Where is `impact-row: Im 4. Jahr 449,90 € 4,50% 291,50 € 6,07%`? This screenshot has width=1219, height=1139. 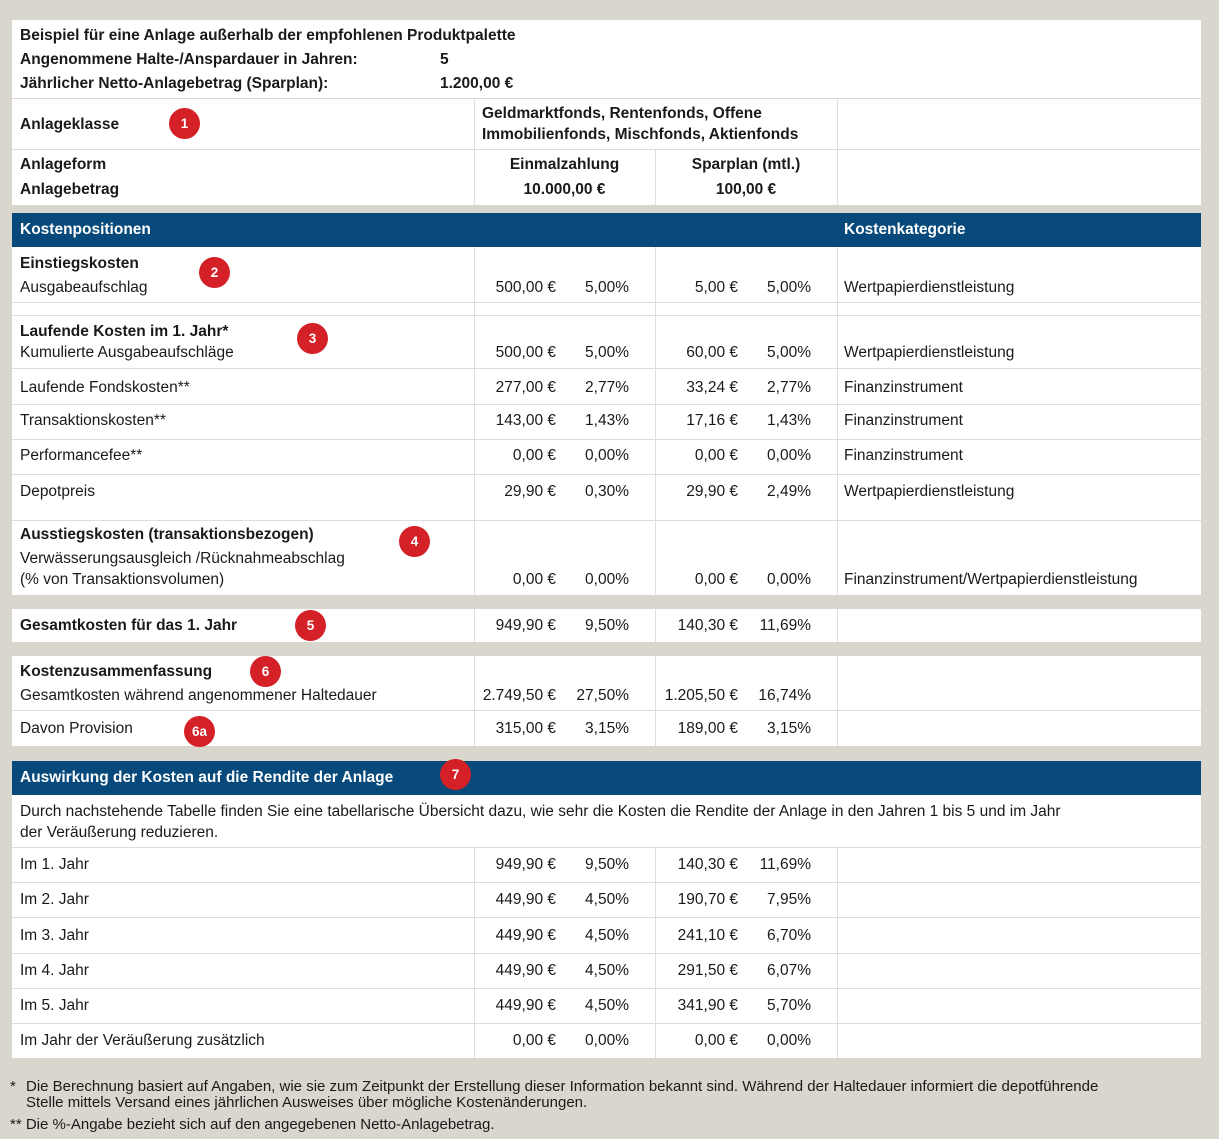 impact-row: Im 4. Jahr 449,90 € 4,50% 291,50 € 6,07% is located at coordinates (606, 971).